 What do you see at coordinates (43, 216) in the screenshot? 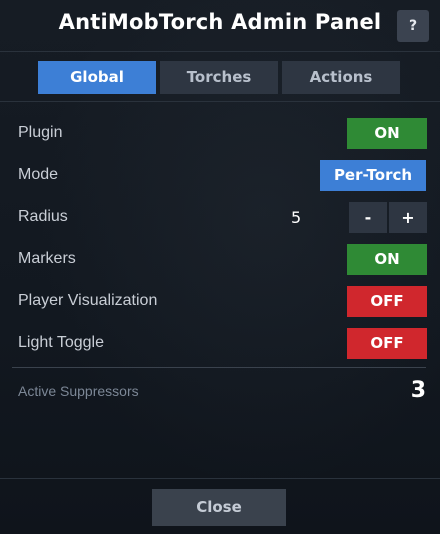
I see `radius-label: Radius` at bounding box center [43, 216].